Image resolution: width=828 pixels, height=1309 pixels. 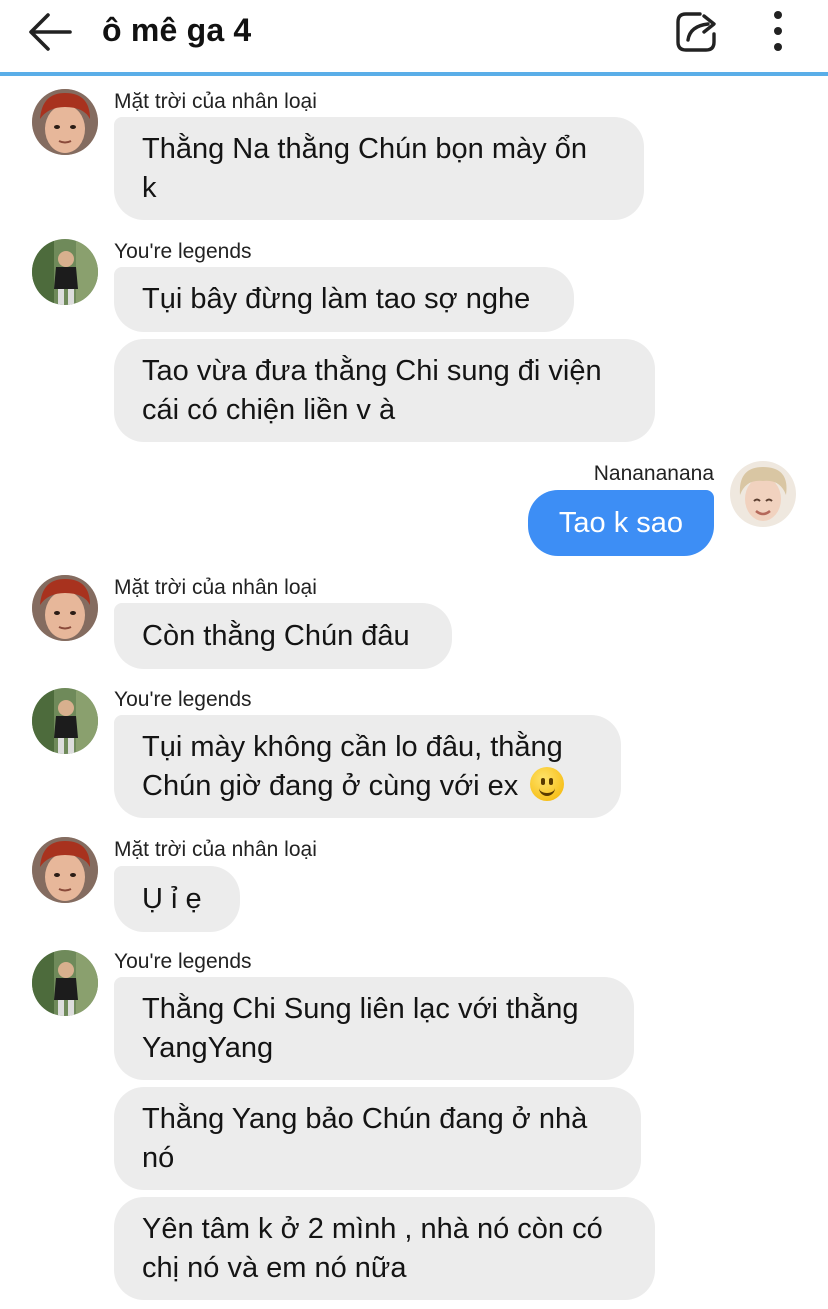 I want to click on sender-name: Nanananana, so click(x=653, y=473).